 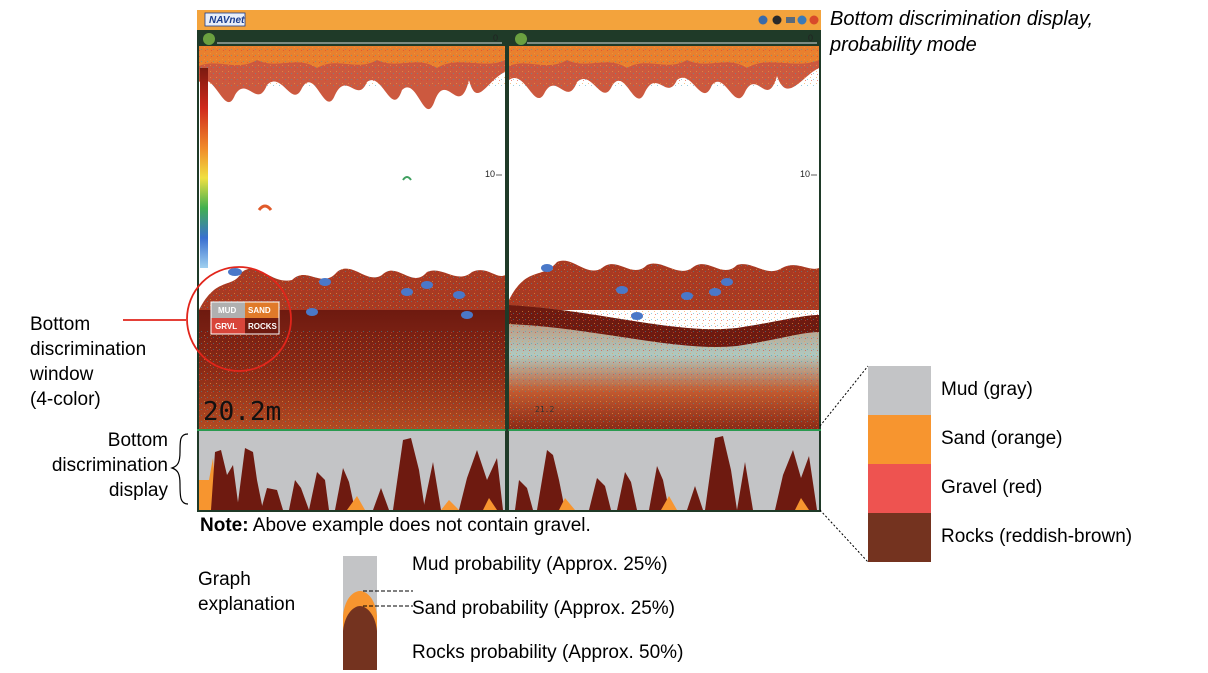 I want to click on graph-explanation-label: Graph explanation, so click(x=247, y=592).